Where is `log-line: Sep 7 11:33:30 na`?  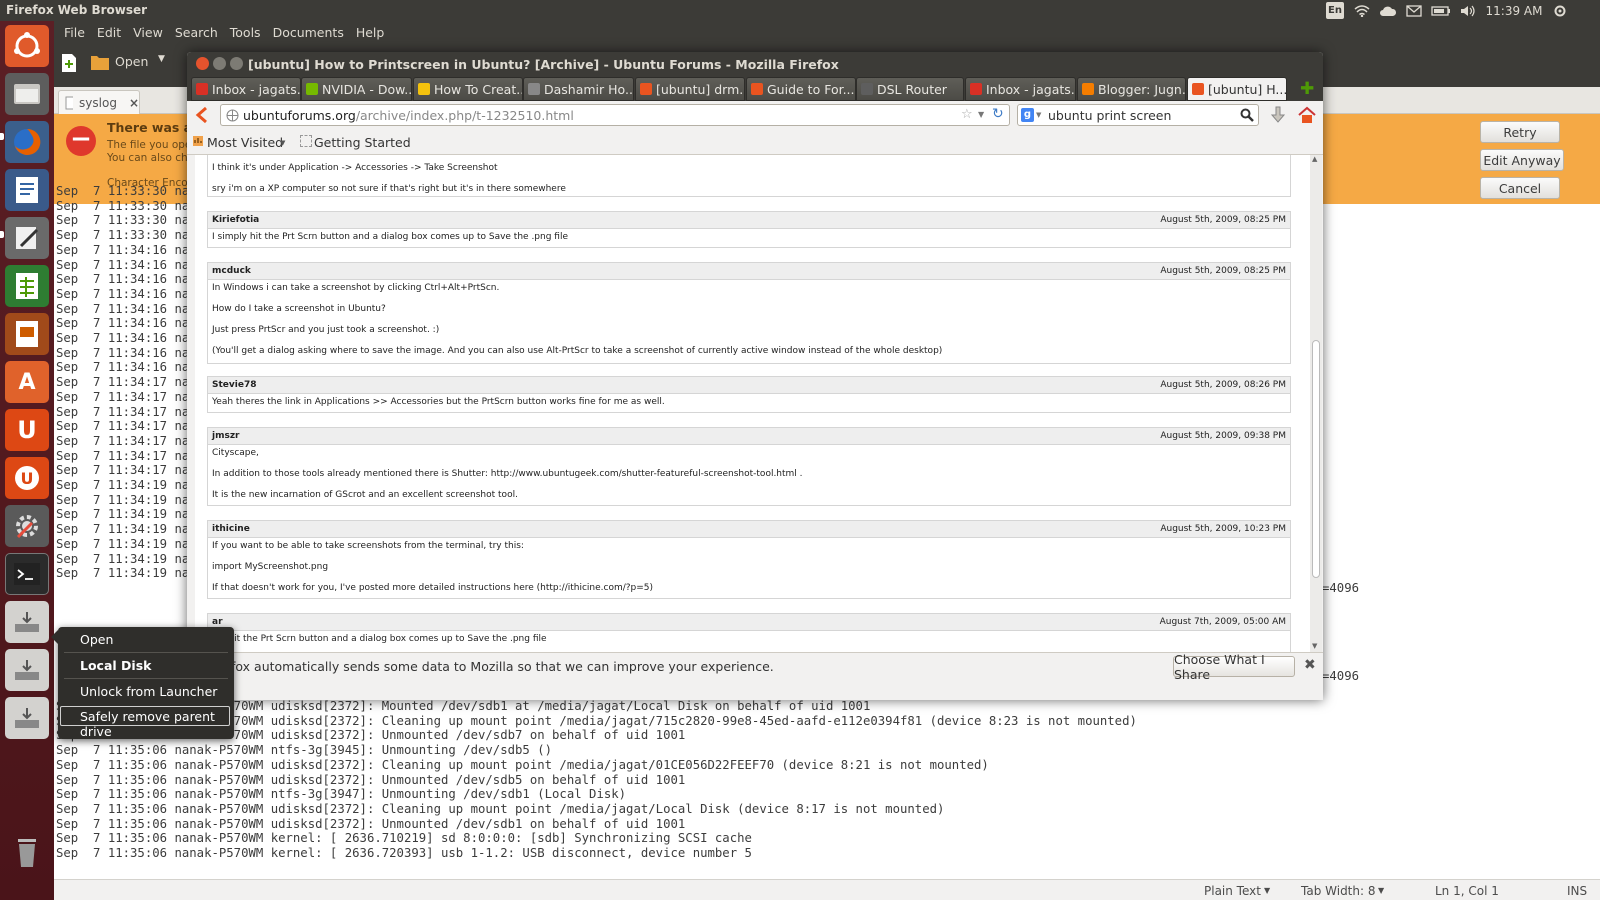 log-line: Sep 7 11:33:30 na is located at coordinates (123, 220).